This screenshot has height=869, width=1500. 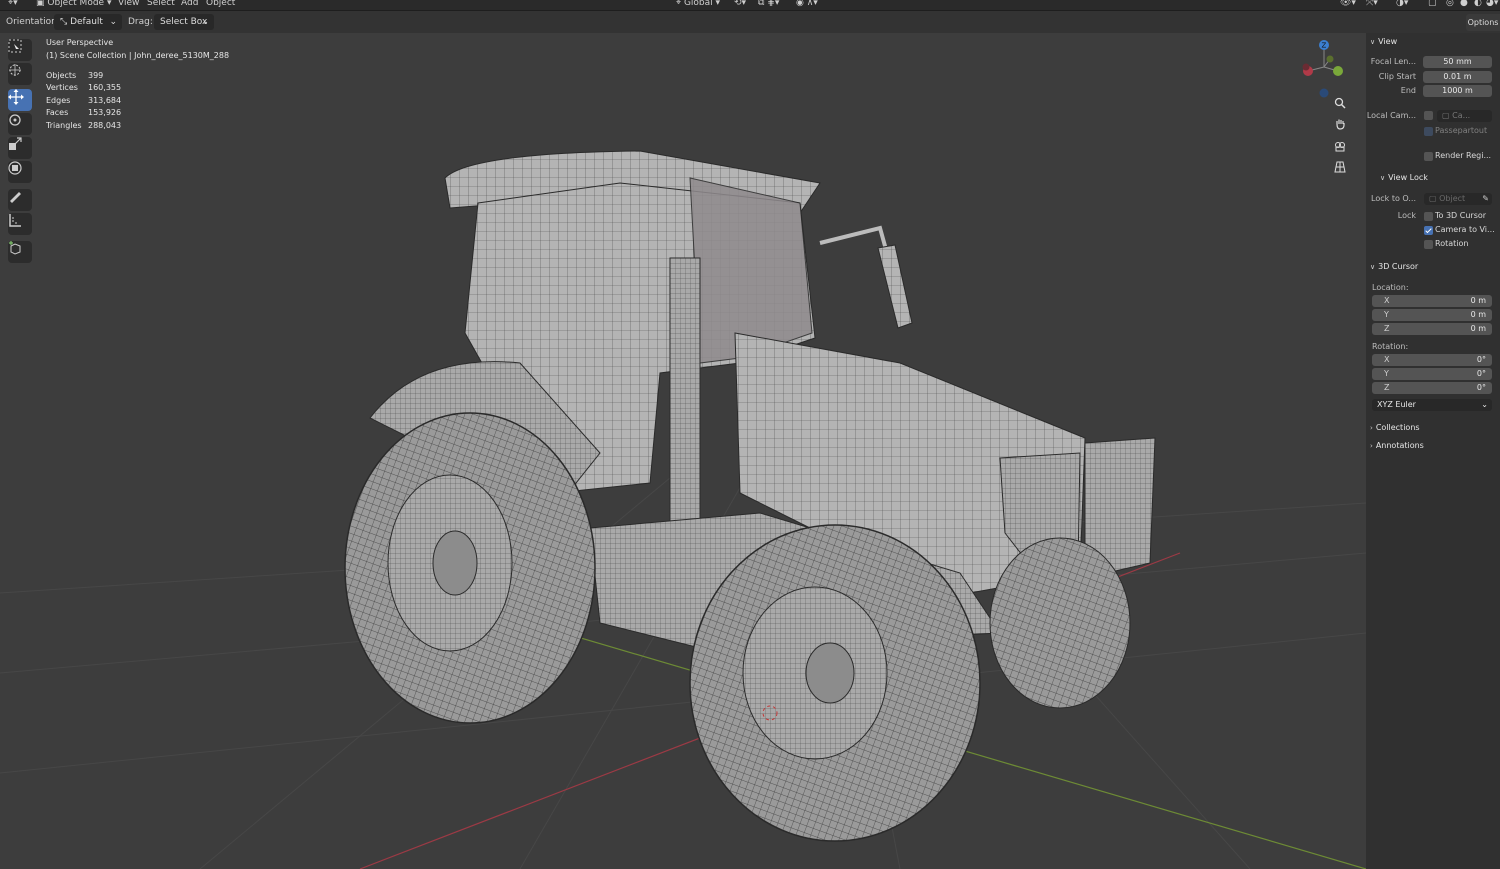 What do you see at coordinates (140, 22) in the screenshot?
I see `drag-label: Drag:` at bounding box center [140, 22].